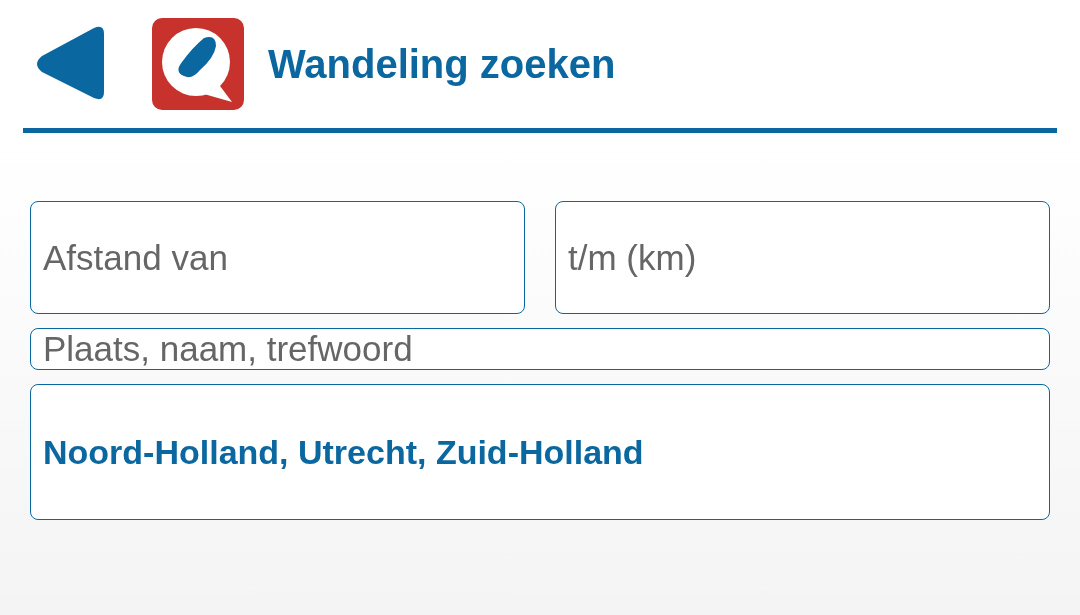 This screenshot has width=1080, height=615. I want to click on search-field: Plaats, naam, trefwoord, so click(540, 349).